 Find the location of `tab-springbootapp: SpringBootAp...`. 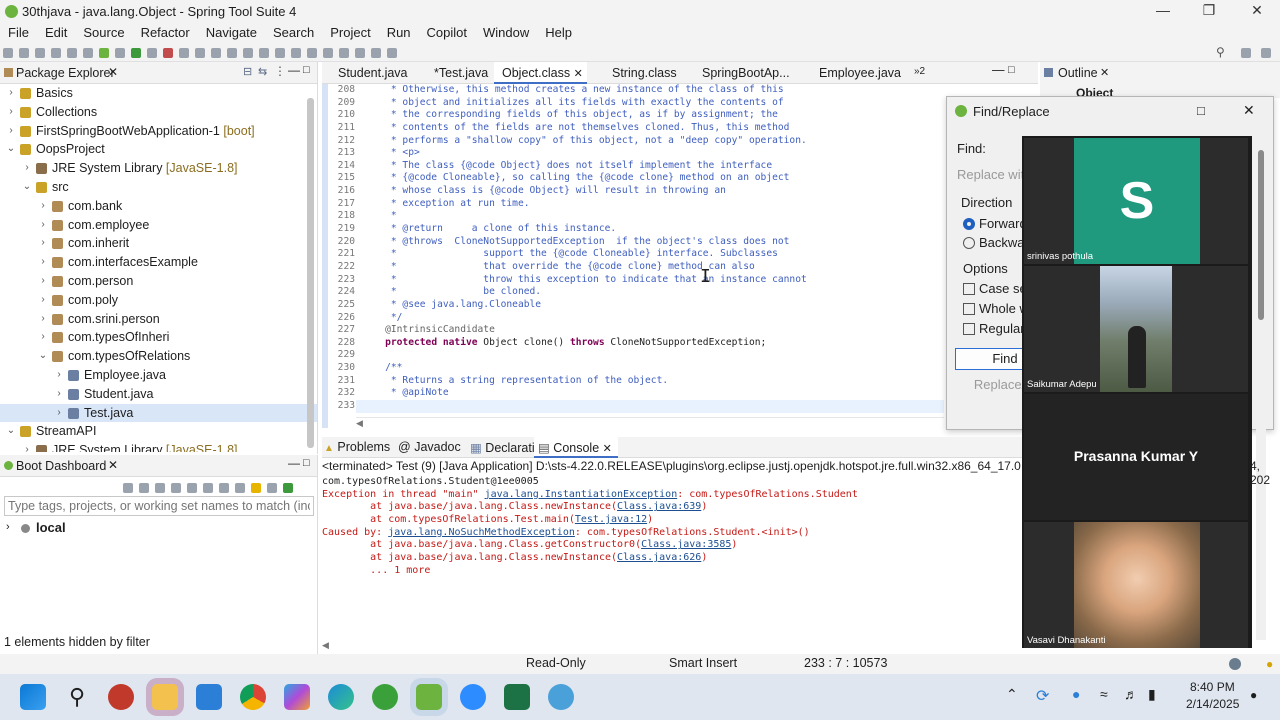

tab-springbootapp: SpringBootAp... is located at coordinates (746, 73).